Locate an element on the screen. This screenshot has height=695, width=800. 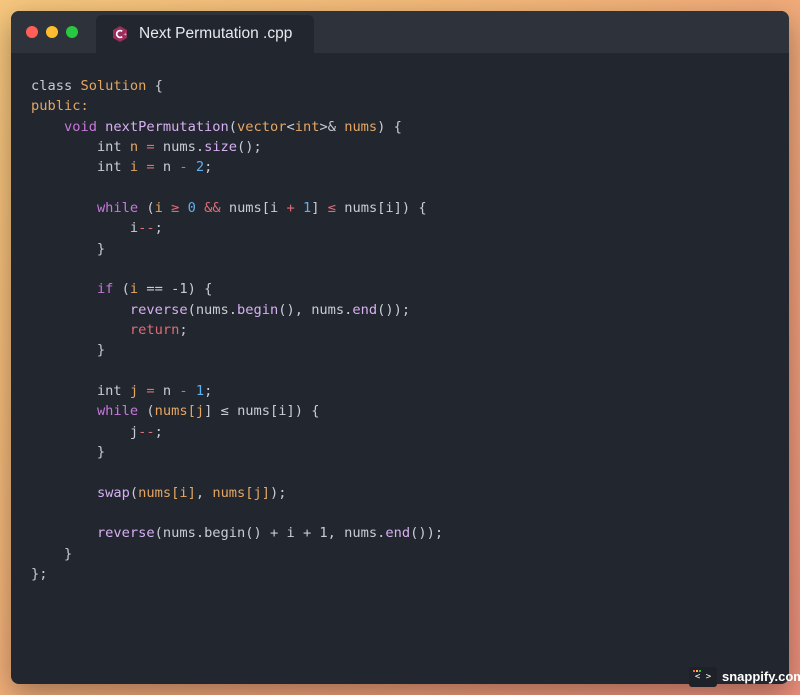
code-token: nums is located at coordinates (361, 126).